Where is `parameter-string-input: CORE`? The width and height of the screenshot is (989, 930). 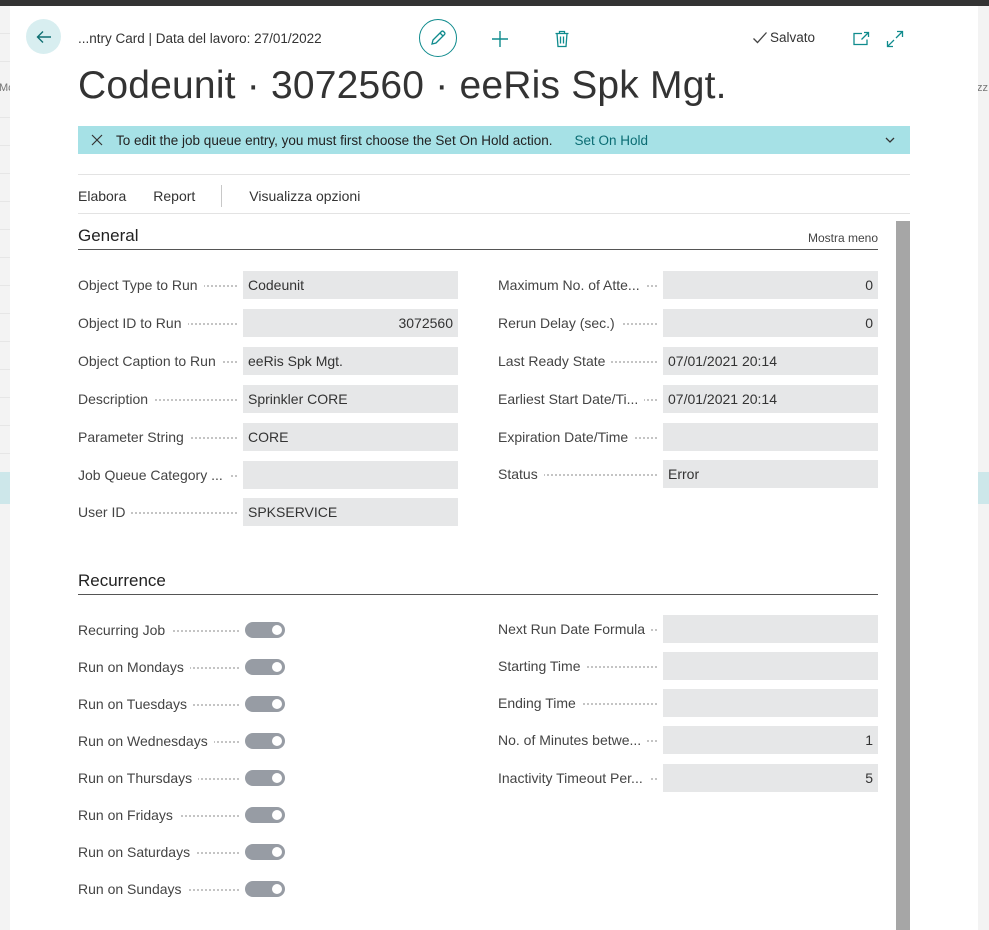
parameter-string-input: CORE is located at coordinates (350, 437).